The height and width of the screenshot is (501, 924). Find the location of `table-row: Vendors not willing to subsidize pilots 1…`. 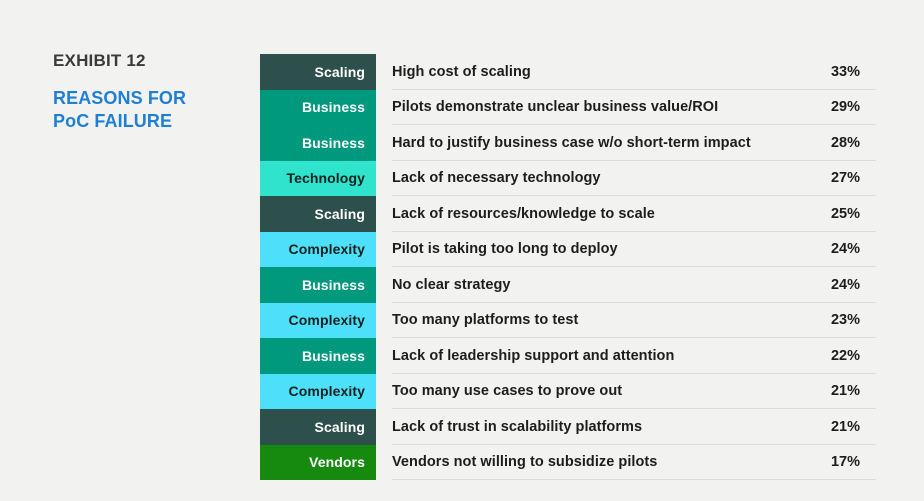

table-row: Vendors not willing to subsidize pilots 1… is located at coordinates (634, 463).